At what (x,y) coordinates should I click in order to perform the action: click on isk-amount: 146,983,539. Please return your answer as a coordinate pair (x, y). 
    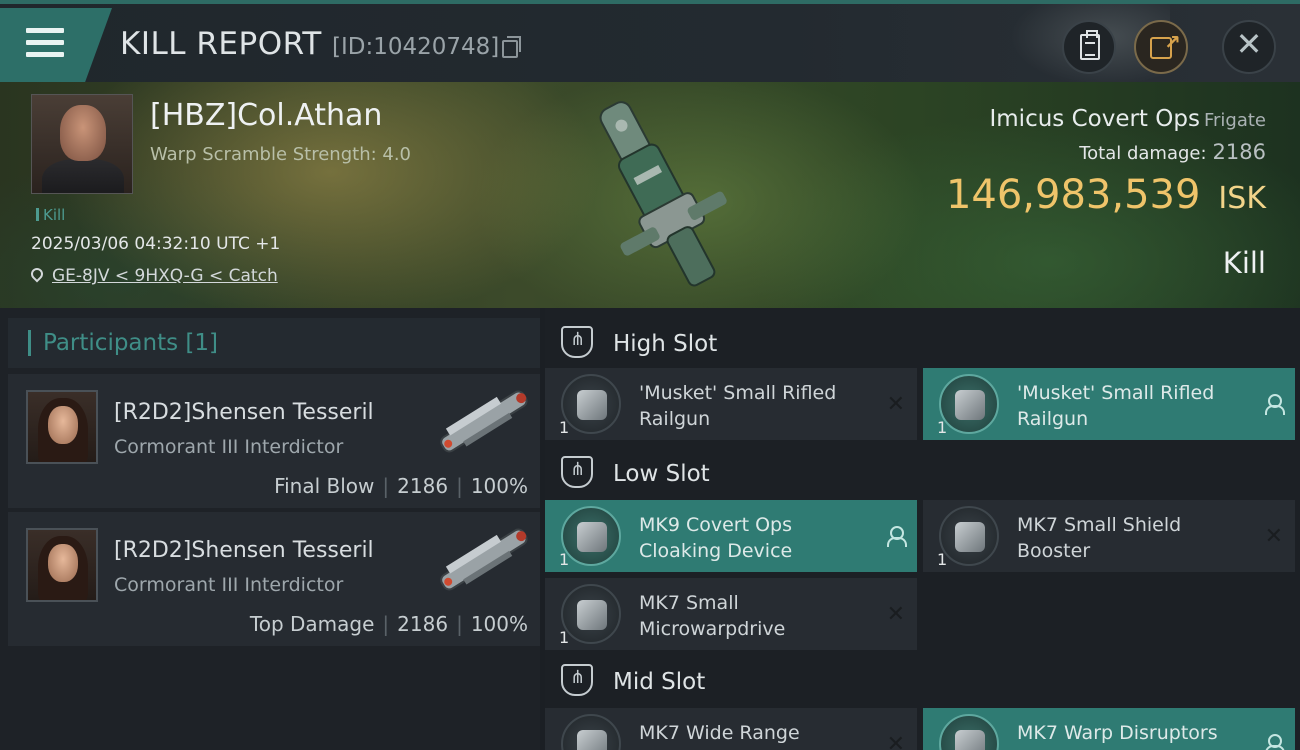
    Looking at the image, I should click on (1073, 195).